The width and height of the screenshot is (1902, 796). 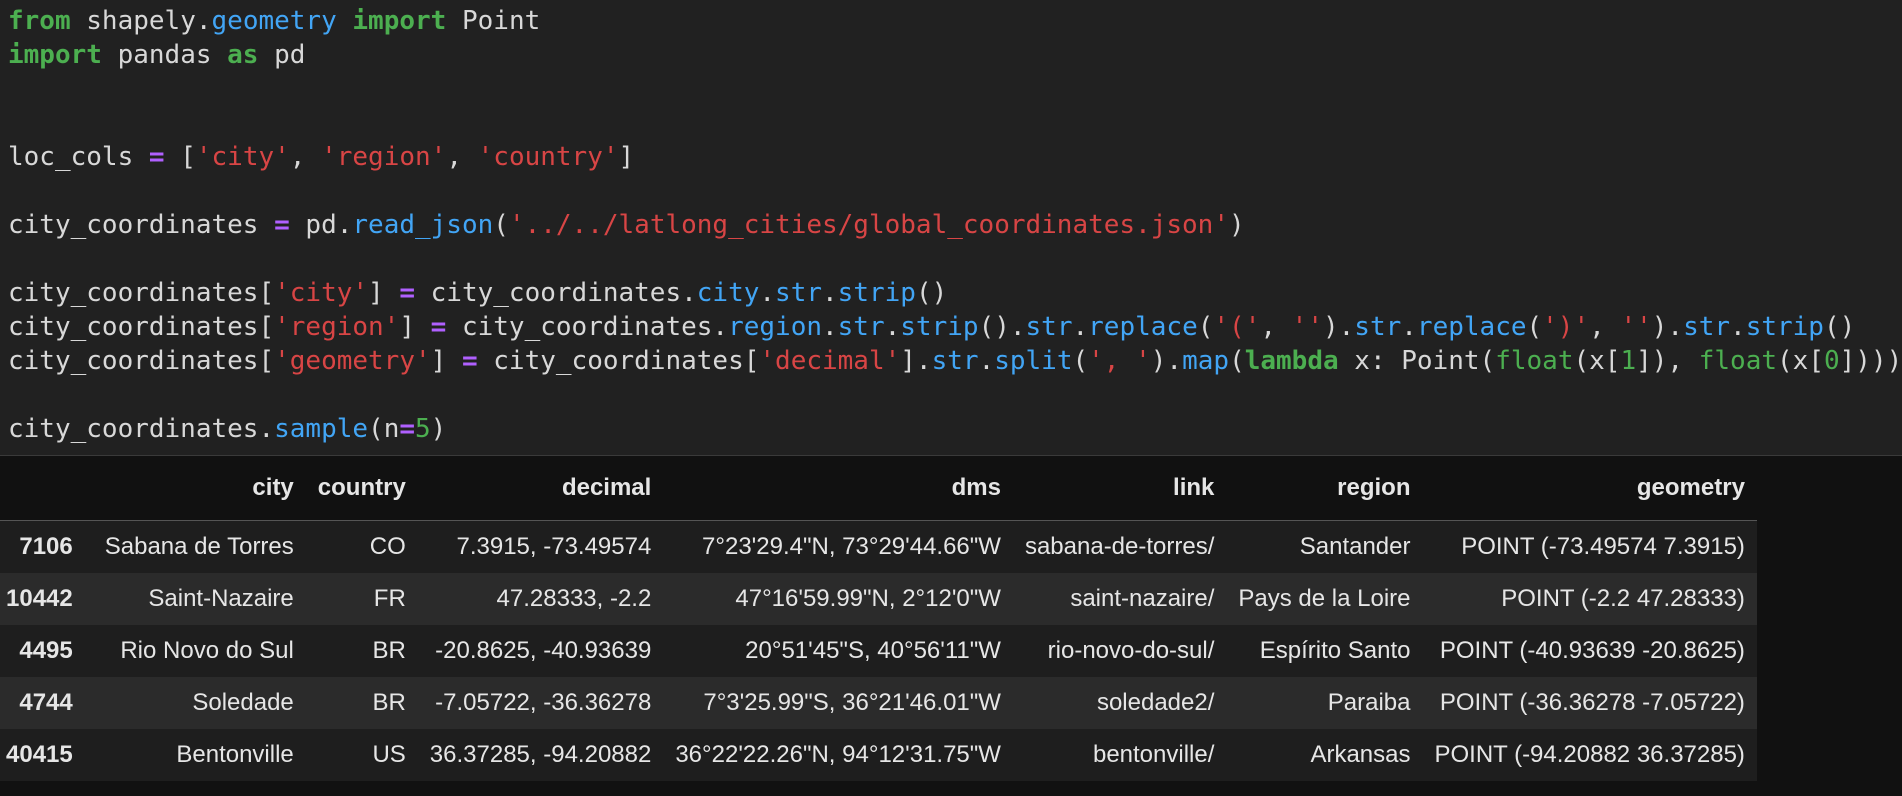 I want to click on column-header: link, so click(x=1119, y=488).